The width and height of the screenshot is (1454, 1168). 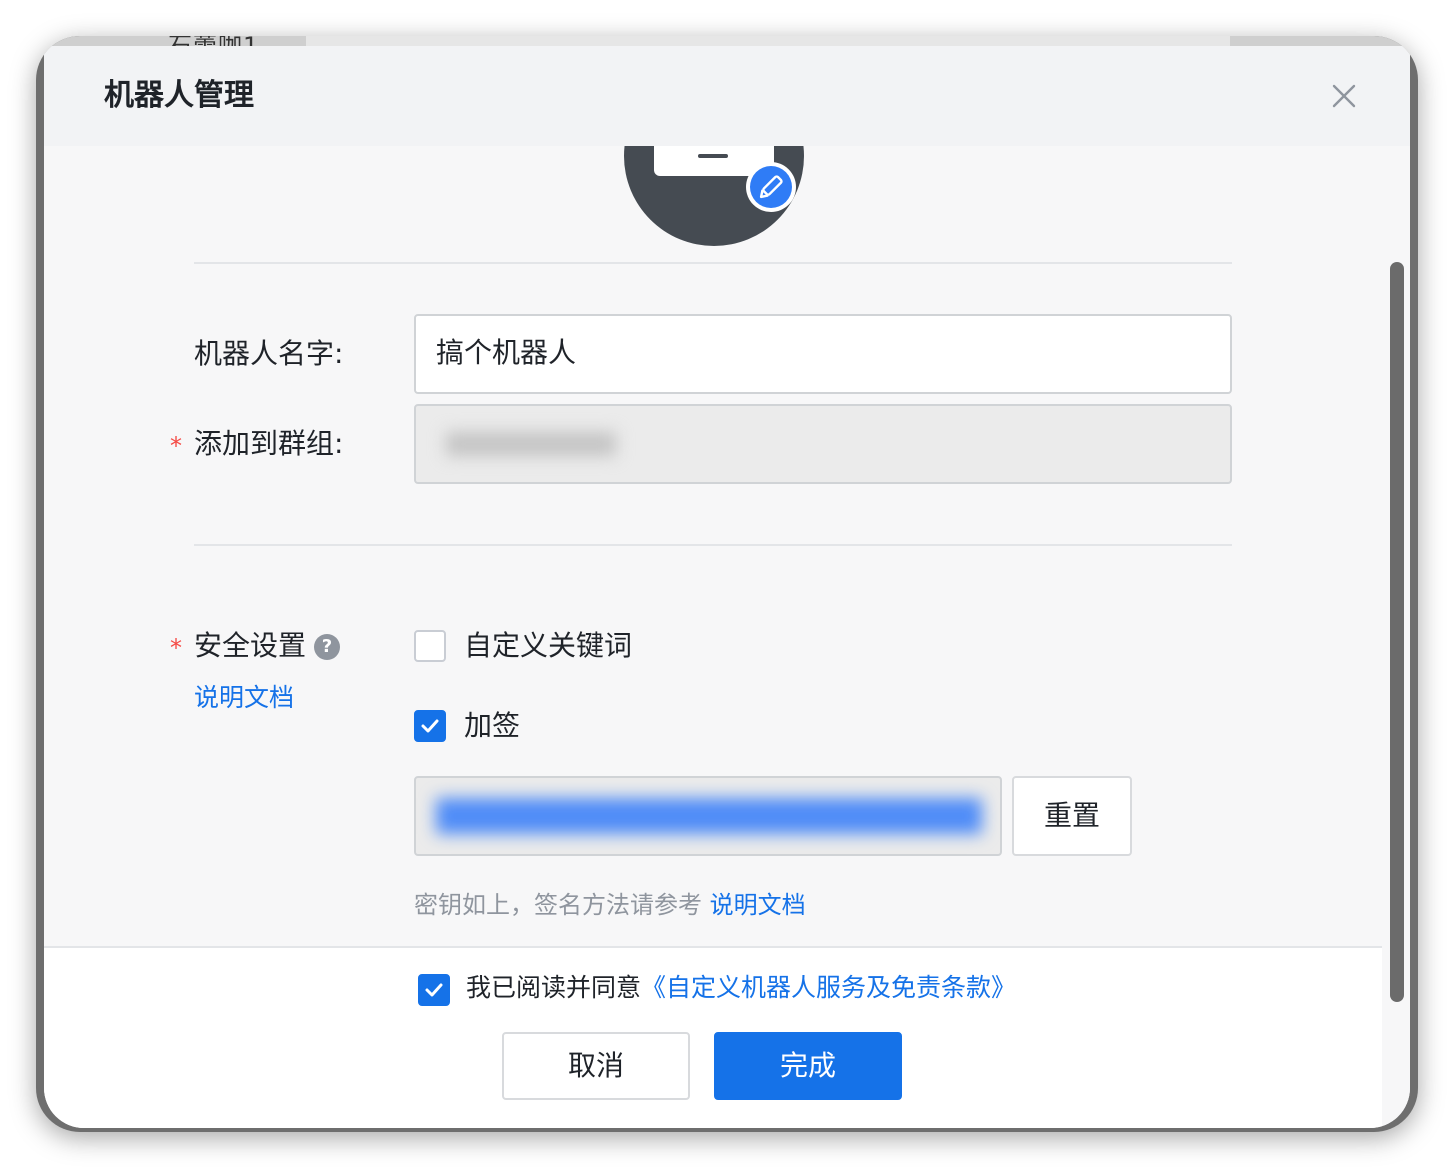 What do you see at coordinates (548, 646) in the screenshot?
I see `keyword-option-label: 自定义关键词` at bounding box center [548, 646].